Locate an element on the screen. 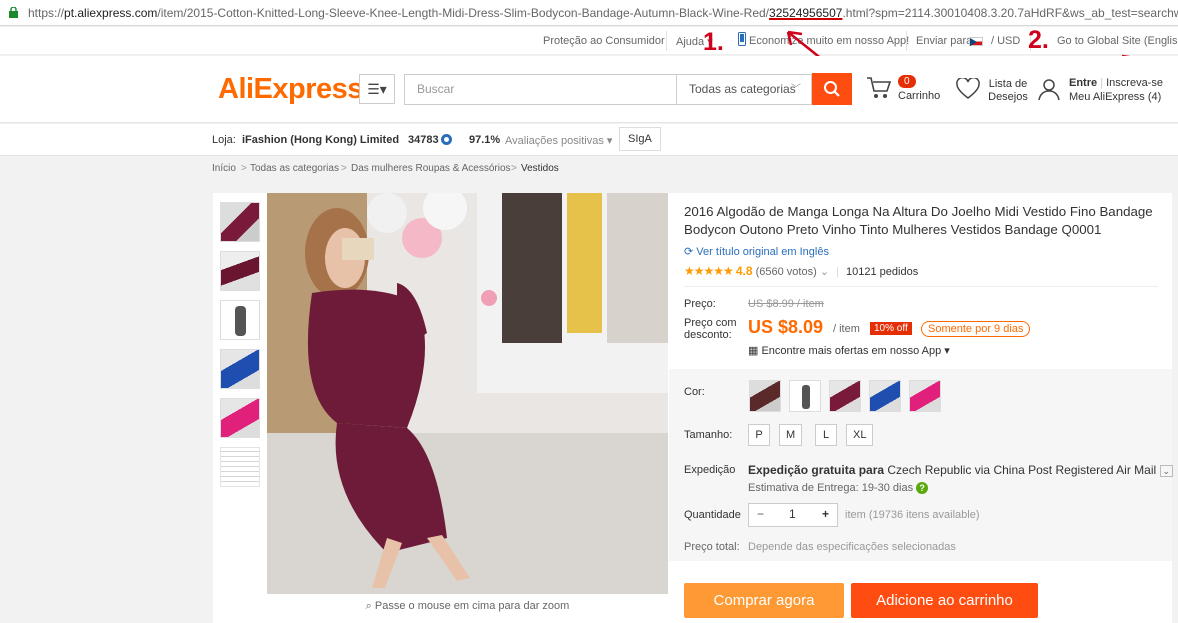 Image resolution: width=1178 pixels, height=623 pixels. follow-button: SIgA is located at coordinates (640, 139).